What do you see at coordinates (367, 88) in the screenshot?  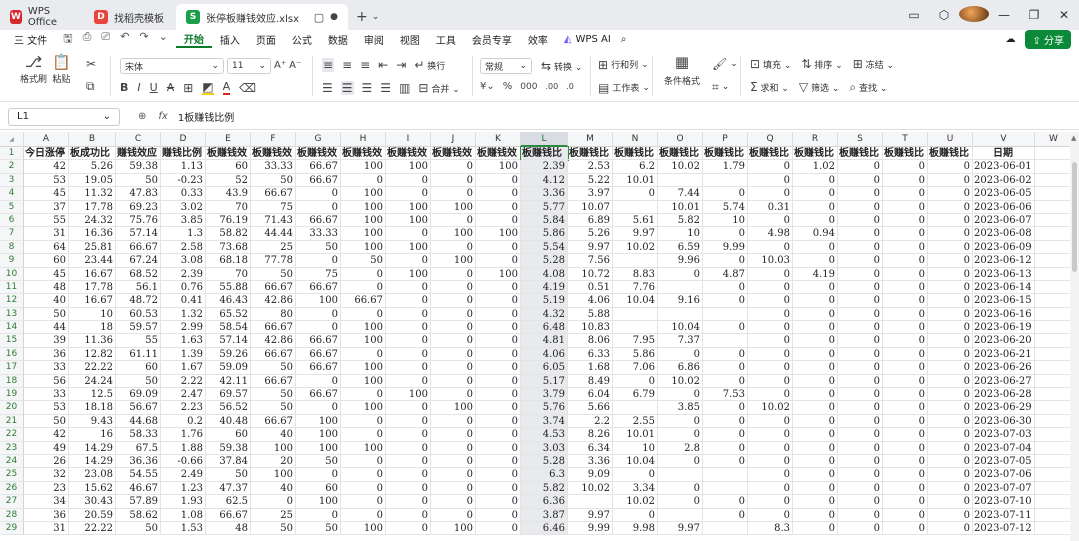 I see `align-right-icon: ☰` at bounding box center [367, 88].